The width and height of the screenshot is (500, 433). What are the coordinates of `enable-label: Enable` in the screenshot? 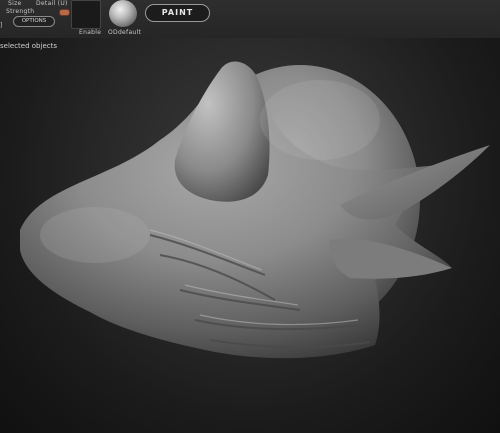 It's located at (90, 32).